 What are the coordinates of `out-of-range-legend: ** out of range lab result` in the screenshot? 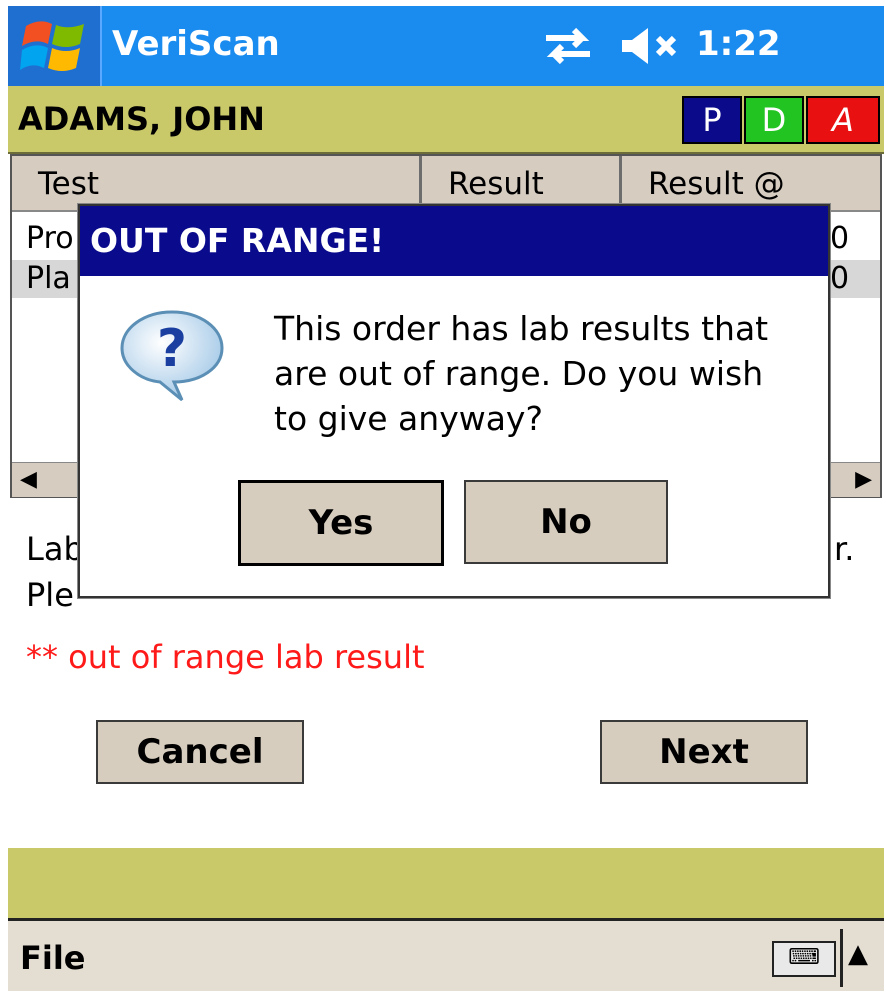 It's located at (225, 657).